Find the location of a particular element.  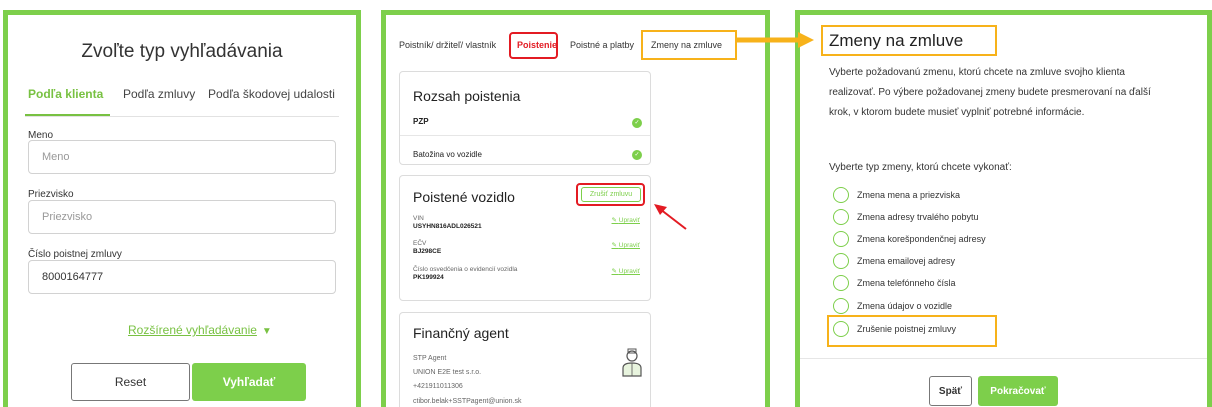

annotation-arrows is located at coordinates (734, 131).